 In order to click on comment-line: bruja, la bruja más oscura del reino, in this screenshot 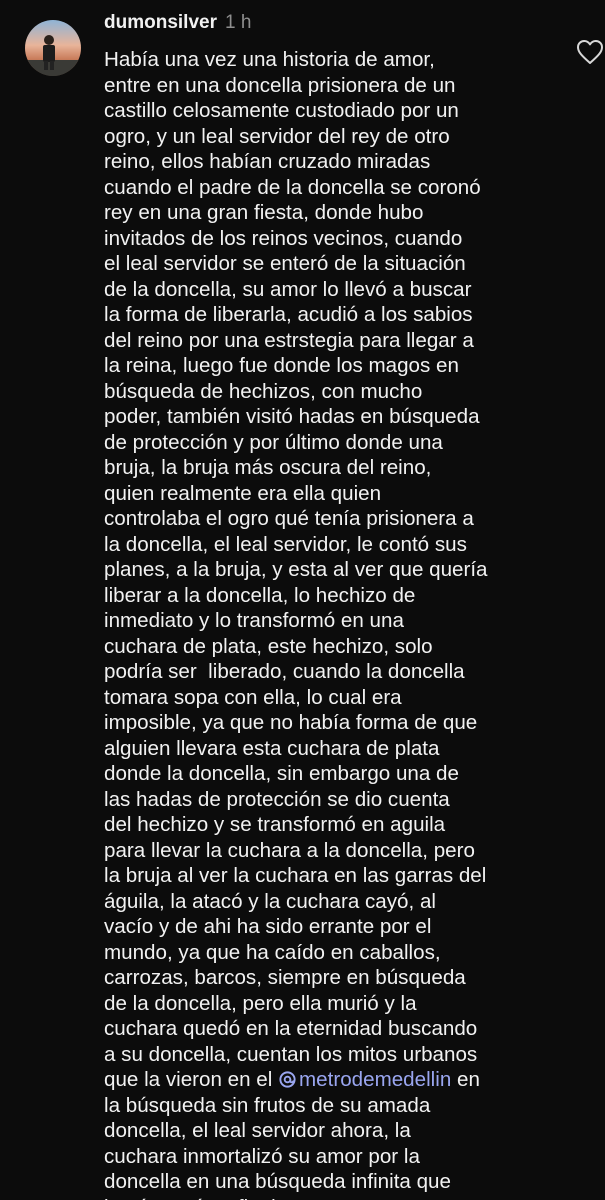, I will do `click(268, 467)`.